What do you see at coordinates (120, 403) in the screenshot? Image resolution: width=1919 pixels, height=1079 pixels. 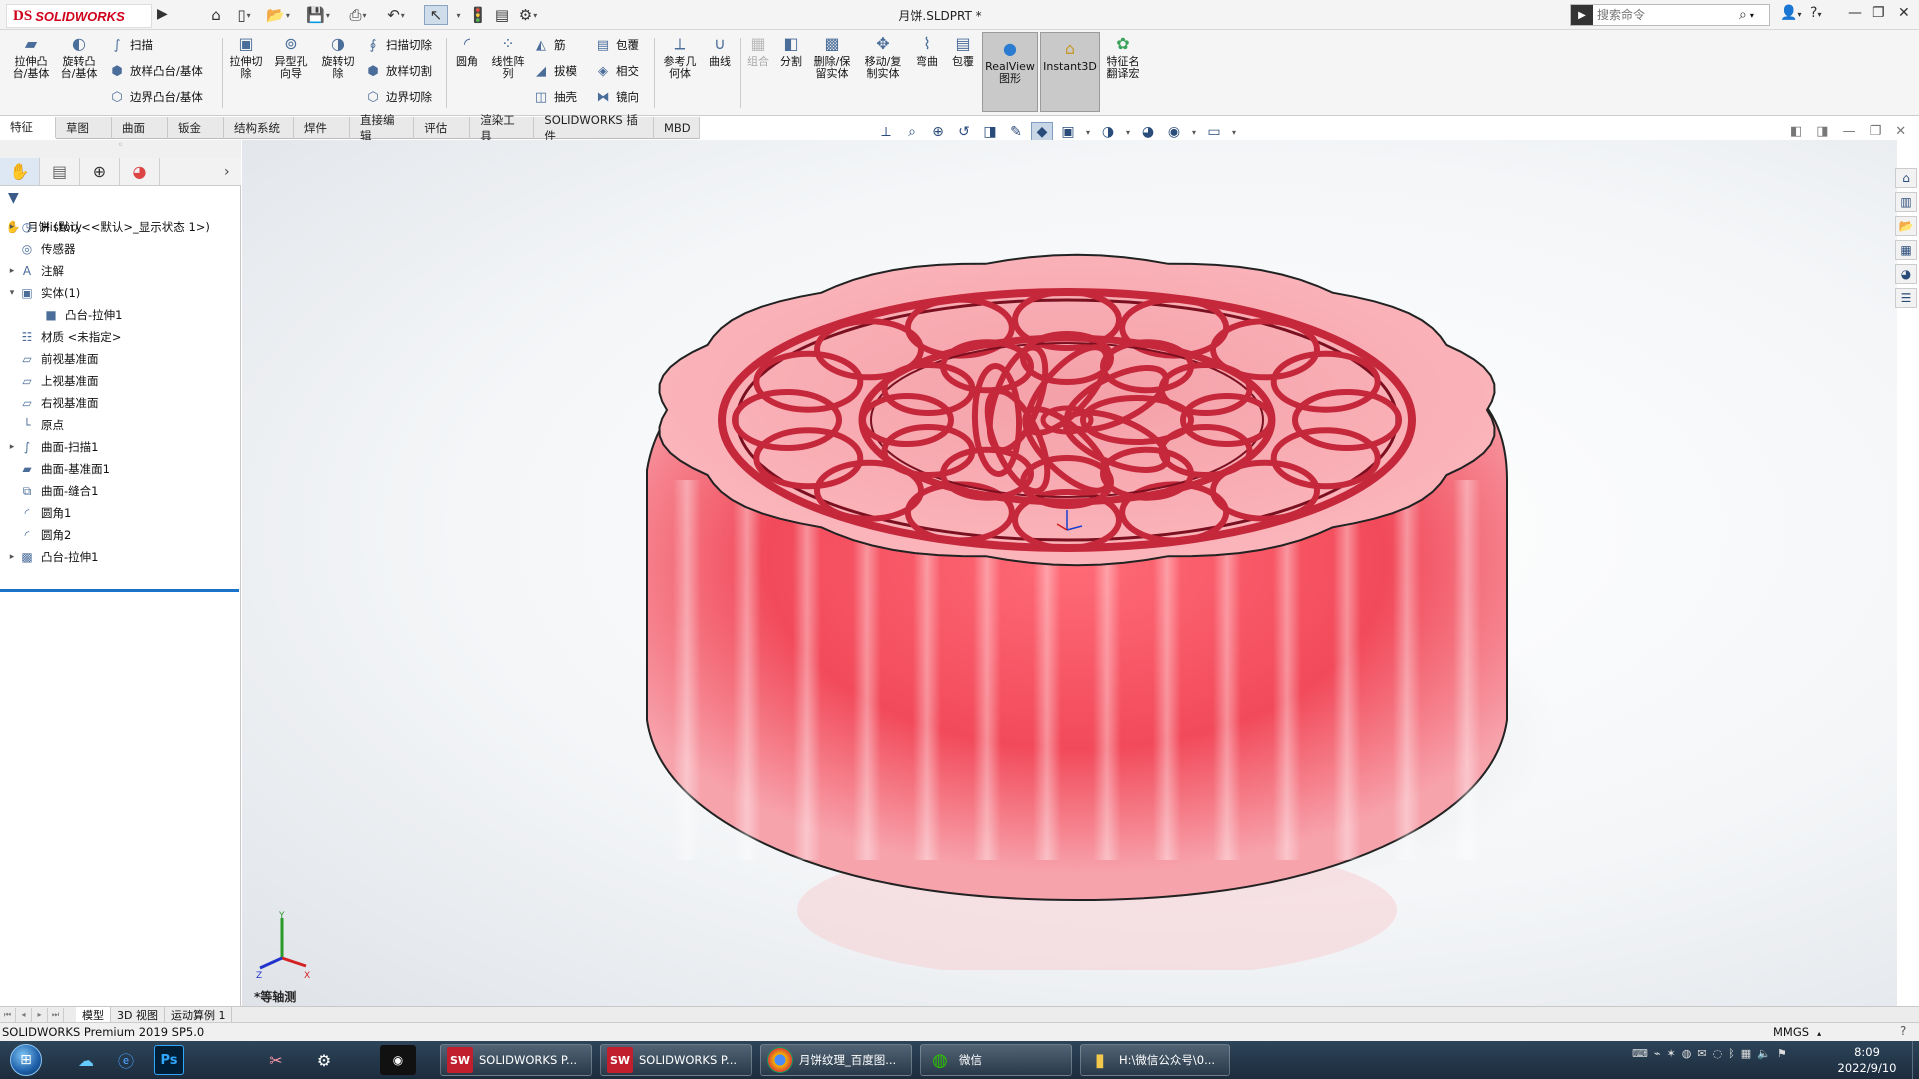 I see `tree-item: ▱ 右视基准面` at bounding box center [120, 403].